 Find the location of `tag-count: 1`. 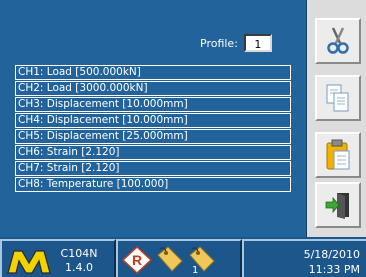

tag-count: 1 is located at coordinates (195, 270).